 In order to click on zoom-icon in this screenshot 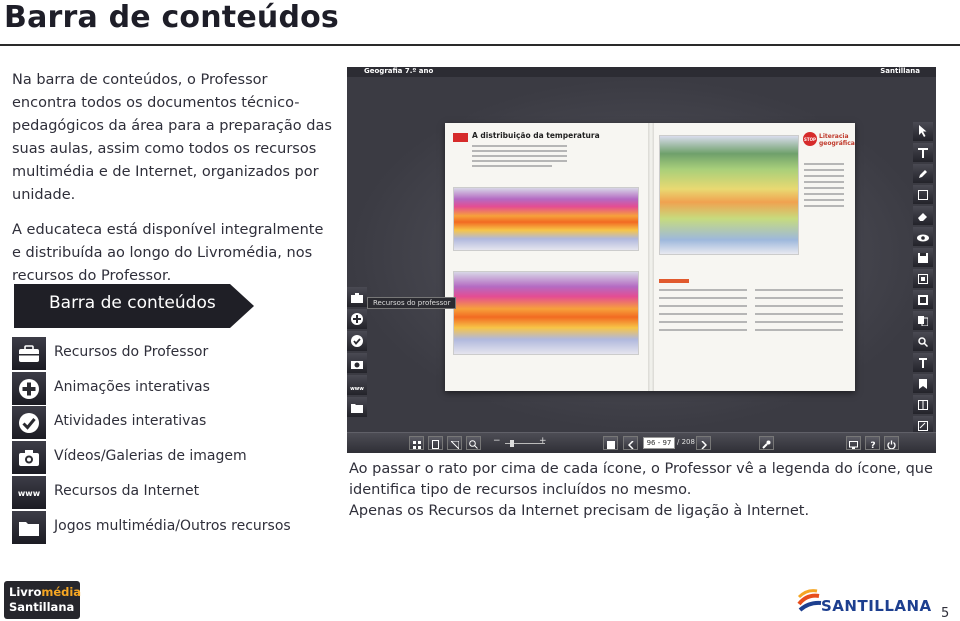, I will do `click(473, 443)`.